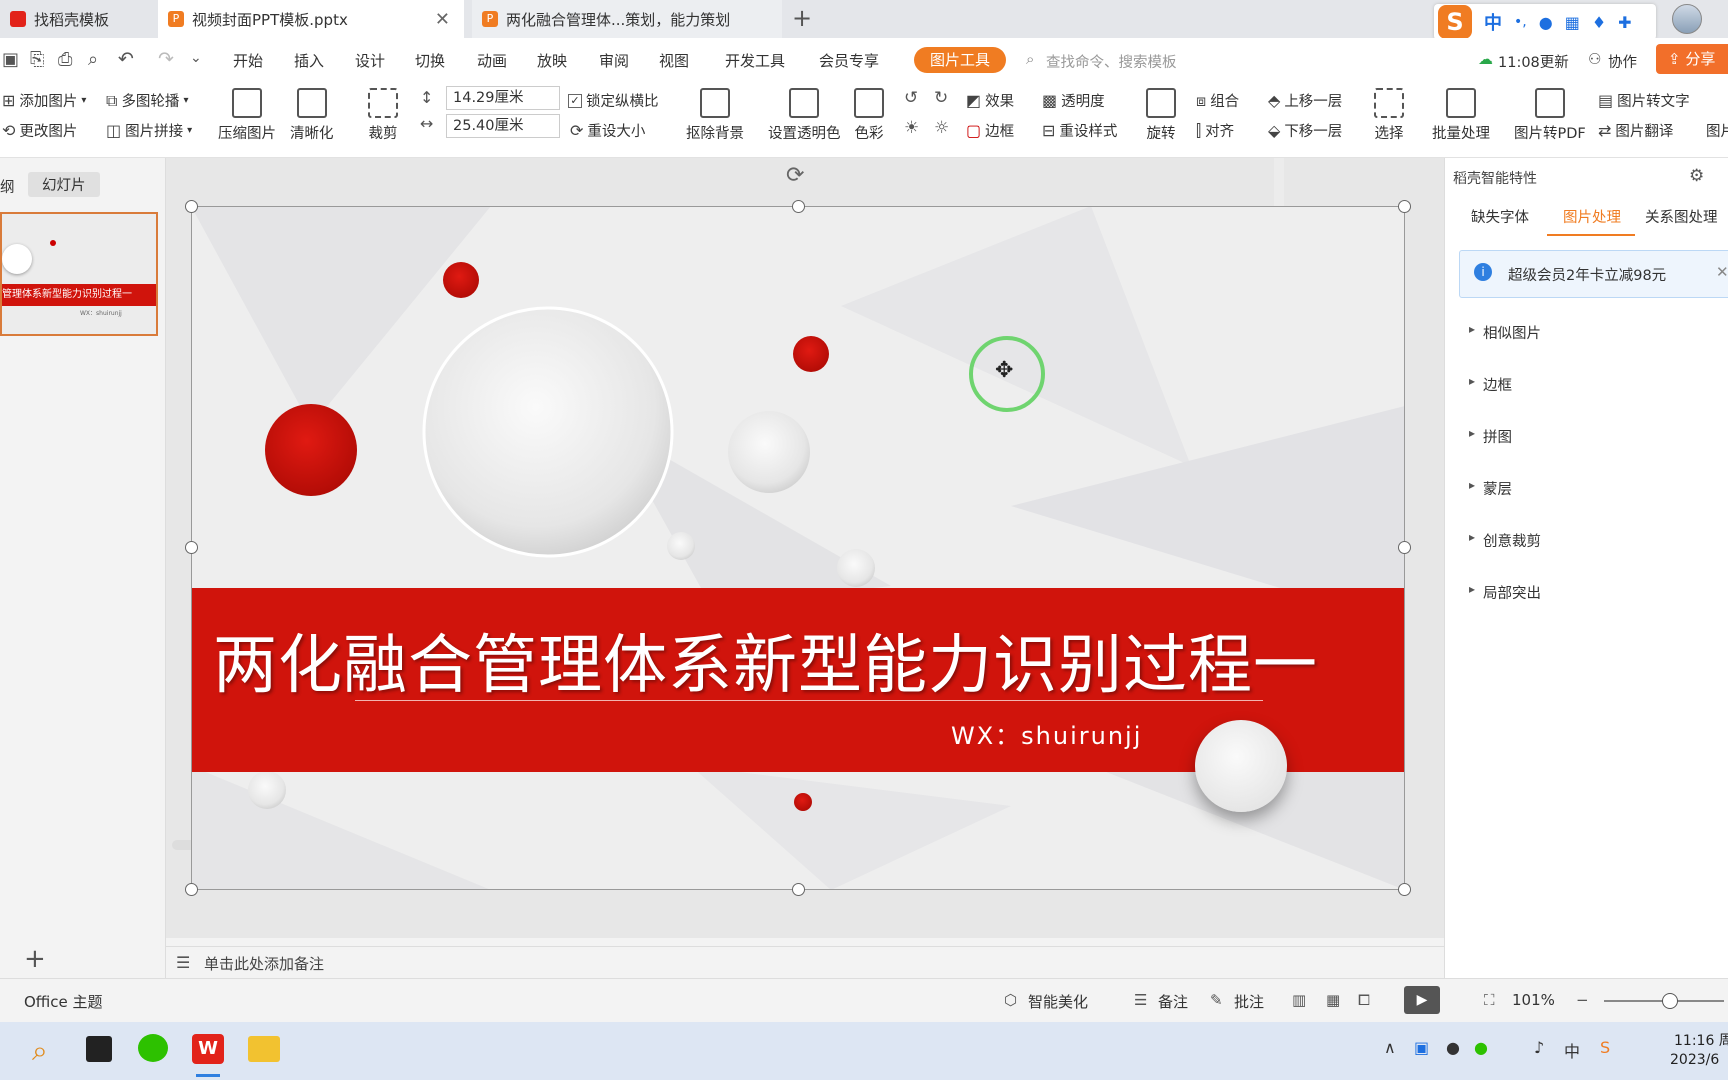 Image resolution: width=1728 pixels, height=1080 pixels. Describe the element at coordinates (1489, 1000) in the screenshot. I see `fit-window-icon: ⛶` at that location.